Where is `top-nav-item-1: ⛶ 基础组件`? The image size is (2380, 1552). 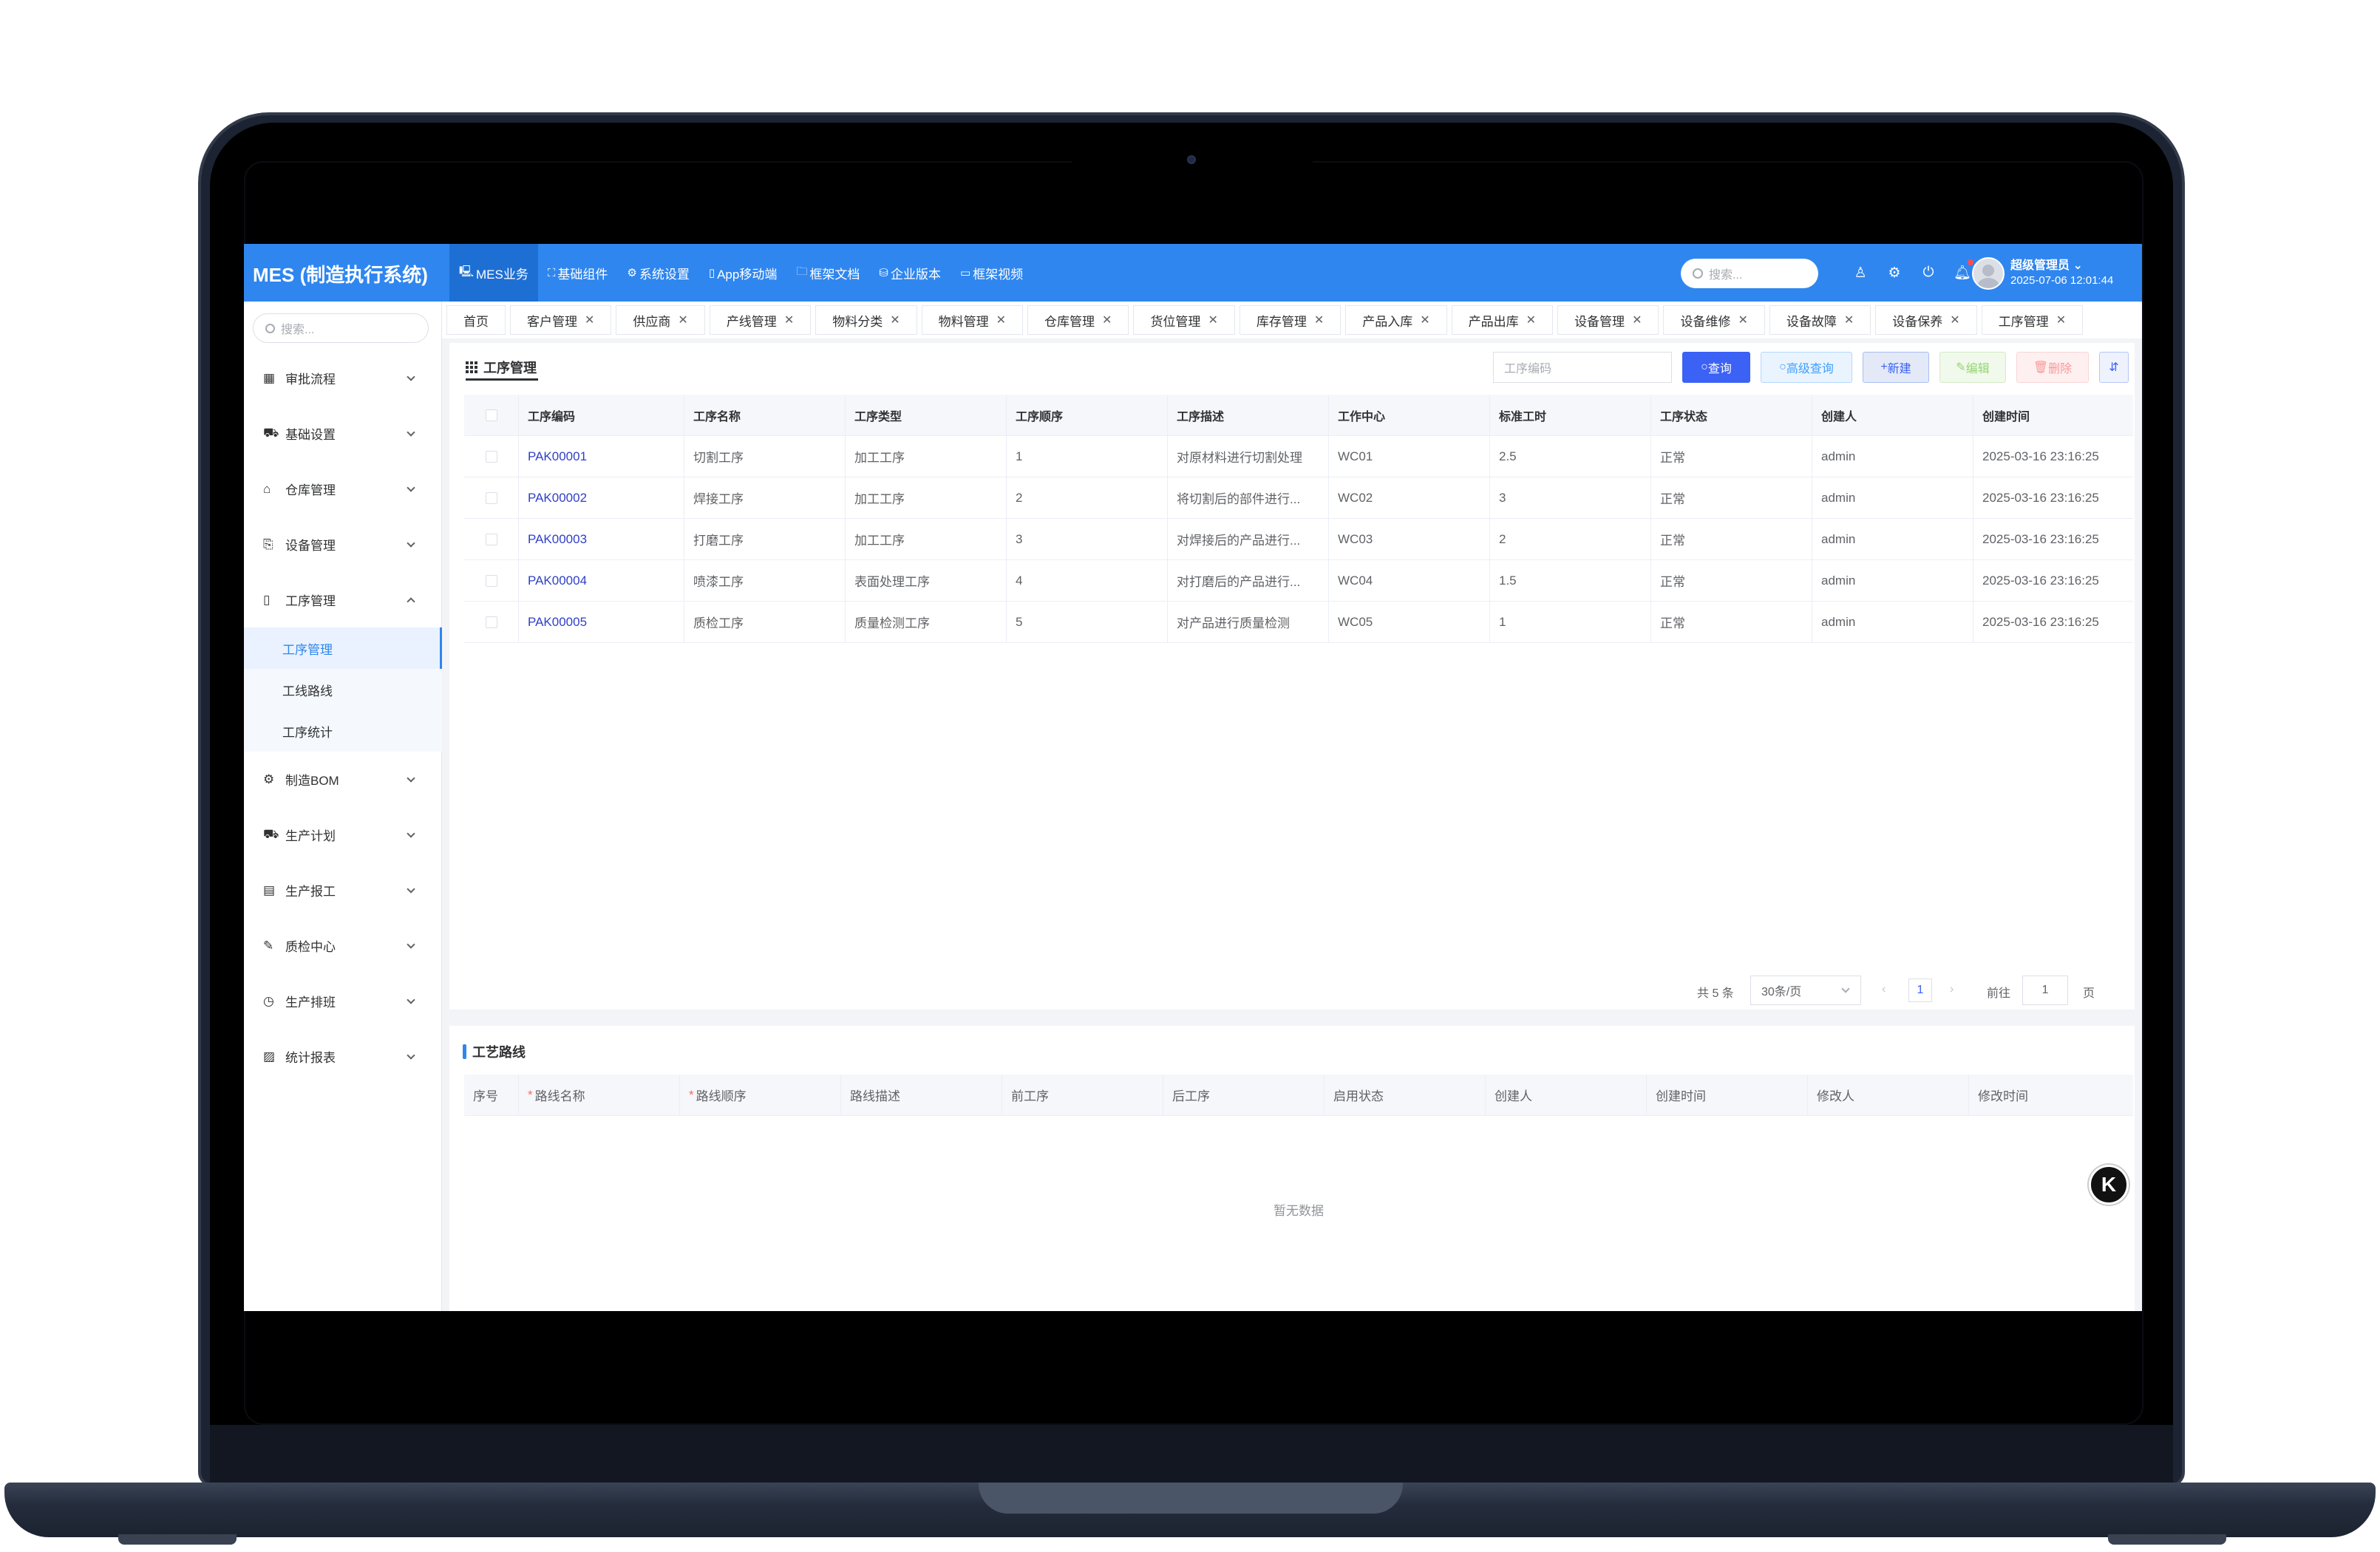 top-nav-item-1: ⛶ 基础组件 is located at coordinates (578, 273).